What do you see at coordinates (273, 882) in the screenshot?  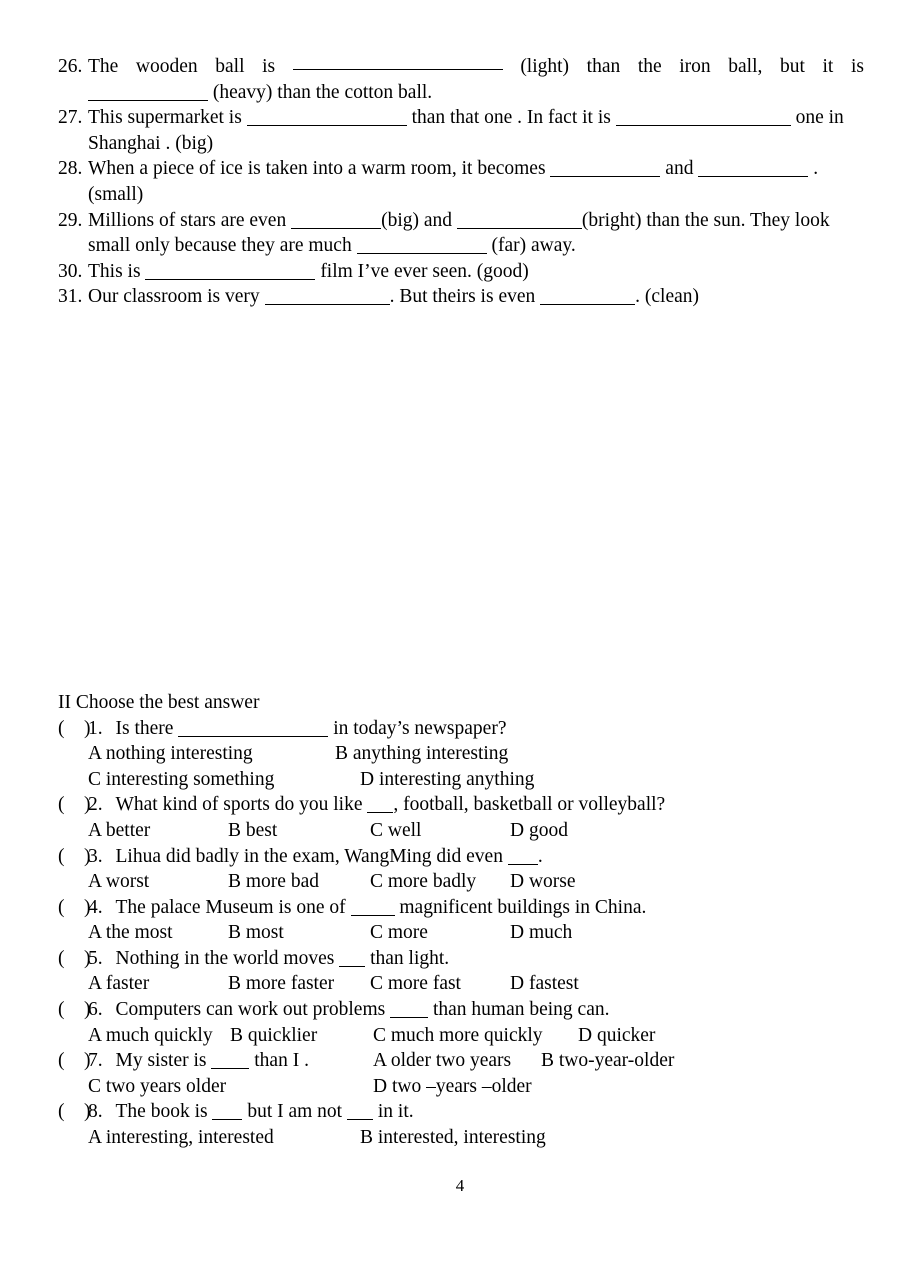 I see `option-b: B more bad` at bounding box center [273, 882].